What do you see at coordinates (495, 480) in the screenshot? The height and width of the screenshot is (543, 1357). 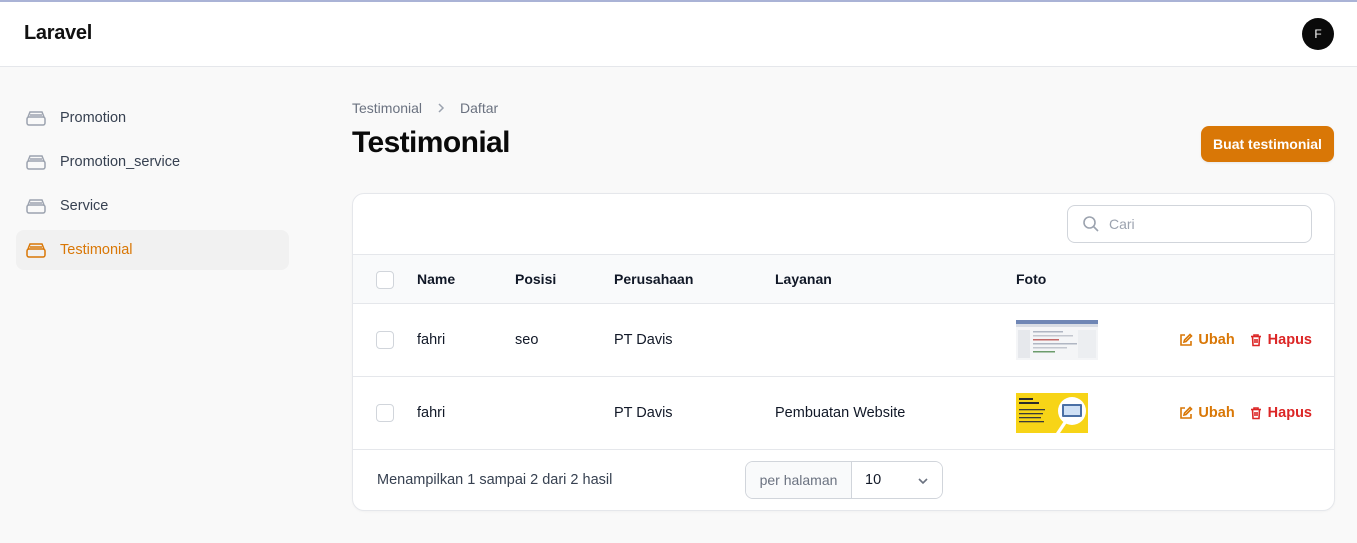 I see `pagination-summary: Menampilkan 1 sampai 2 dari 2 hasil` at bounding box center [495, 480].